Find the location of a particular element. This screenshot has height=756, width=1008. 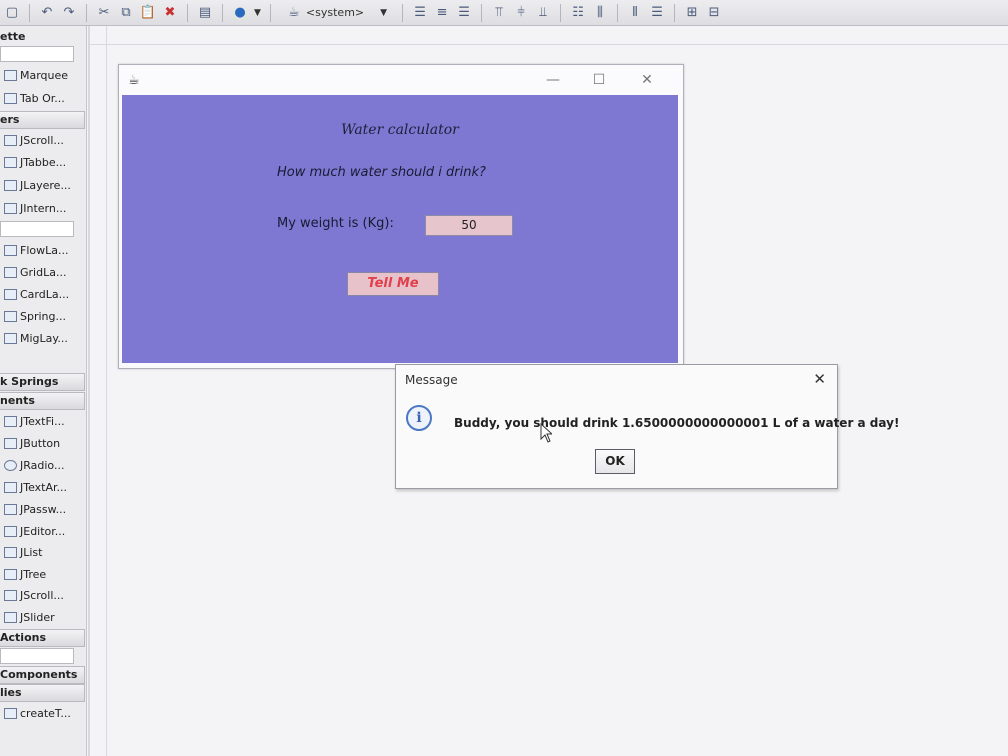

palette-item: JTree is located at coordinates (25, 574).